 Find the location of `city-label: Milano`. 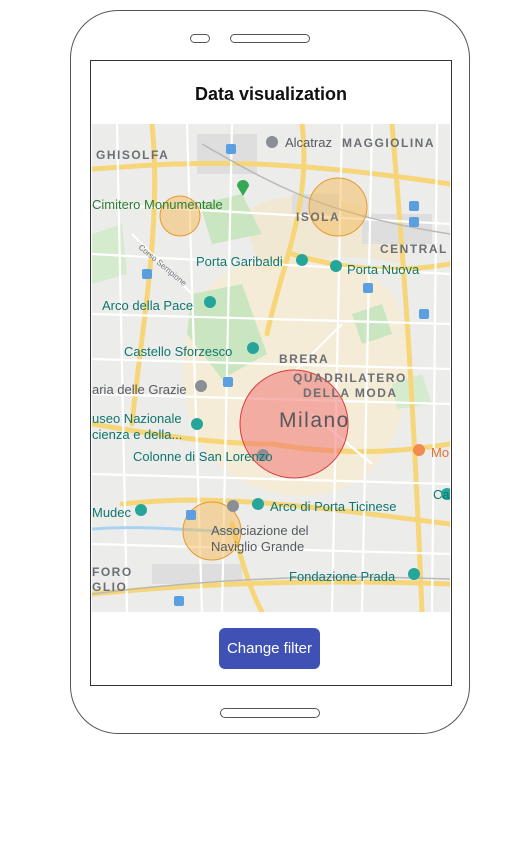

city-label: Milano is located at coordinates (314, 420).